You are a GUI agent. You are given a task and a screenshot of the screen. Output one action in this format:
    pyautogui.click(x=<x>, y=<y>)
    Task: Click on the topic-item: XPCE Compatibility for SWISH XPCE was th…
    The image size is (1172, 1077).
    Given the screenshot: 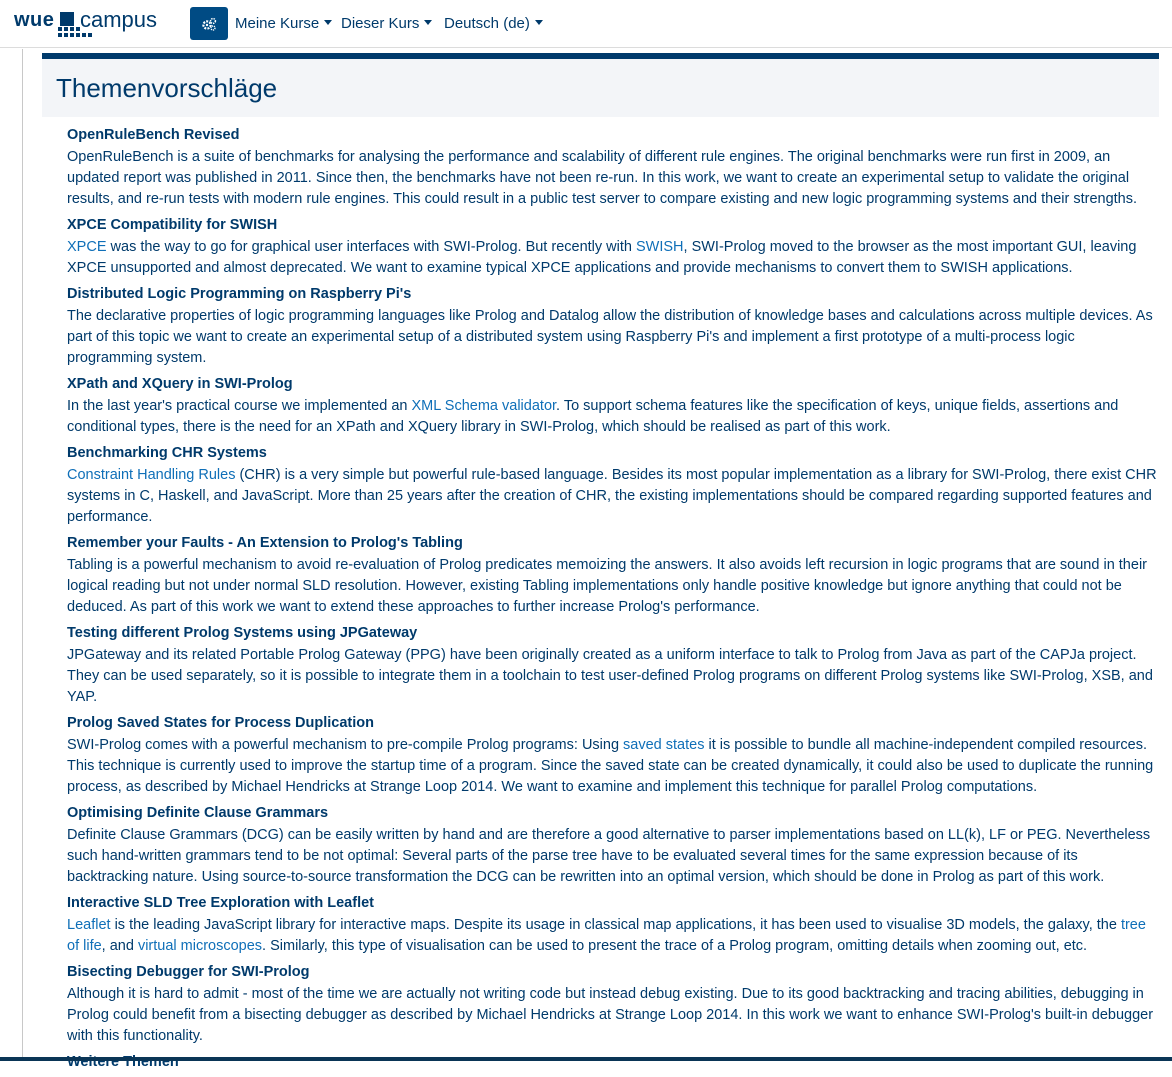 What is the action you would take?
    pyautogui.click(x=613, y=247)
    